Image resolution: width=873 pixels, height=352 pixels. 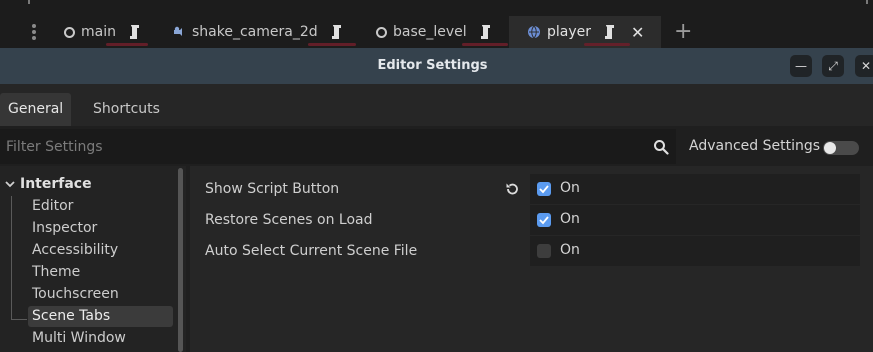 I want to click on sidebar-item-editor: Editor, so click(x=100, y=206).